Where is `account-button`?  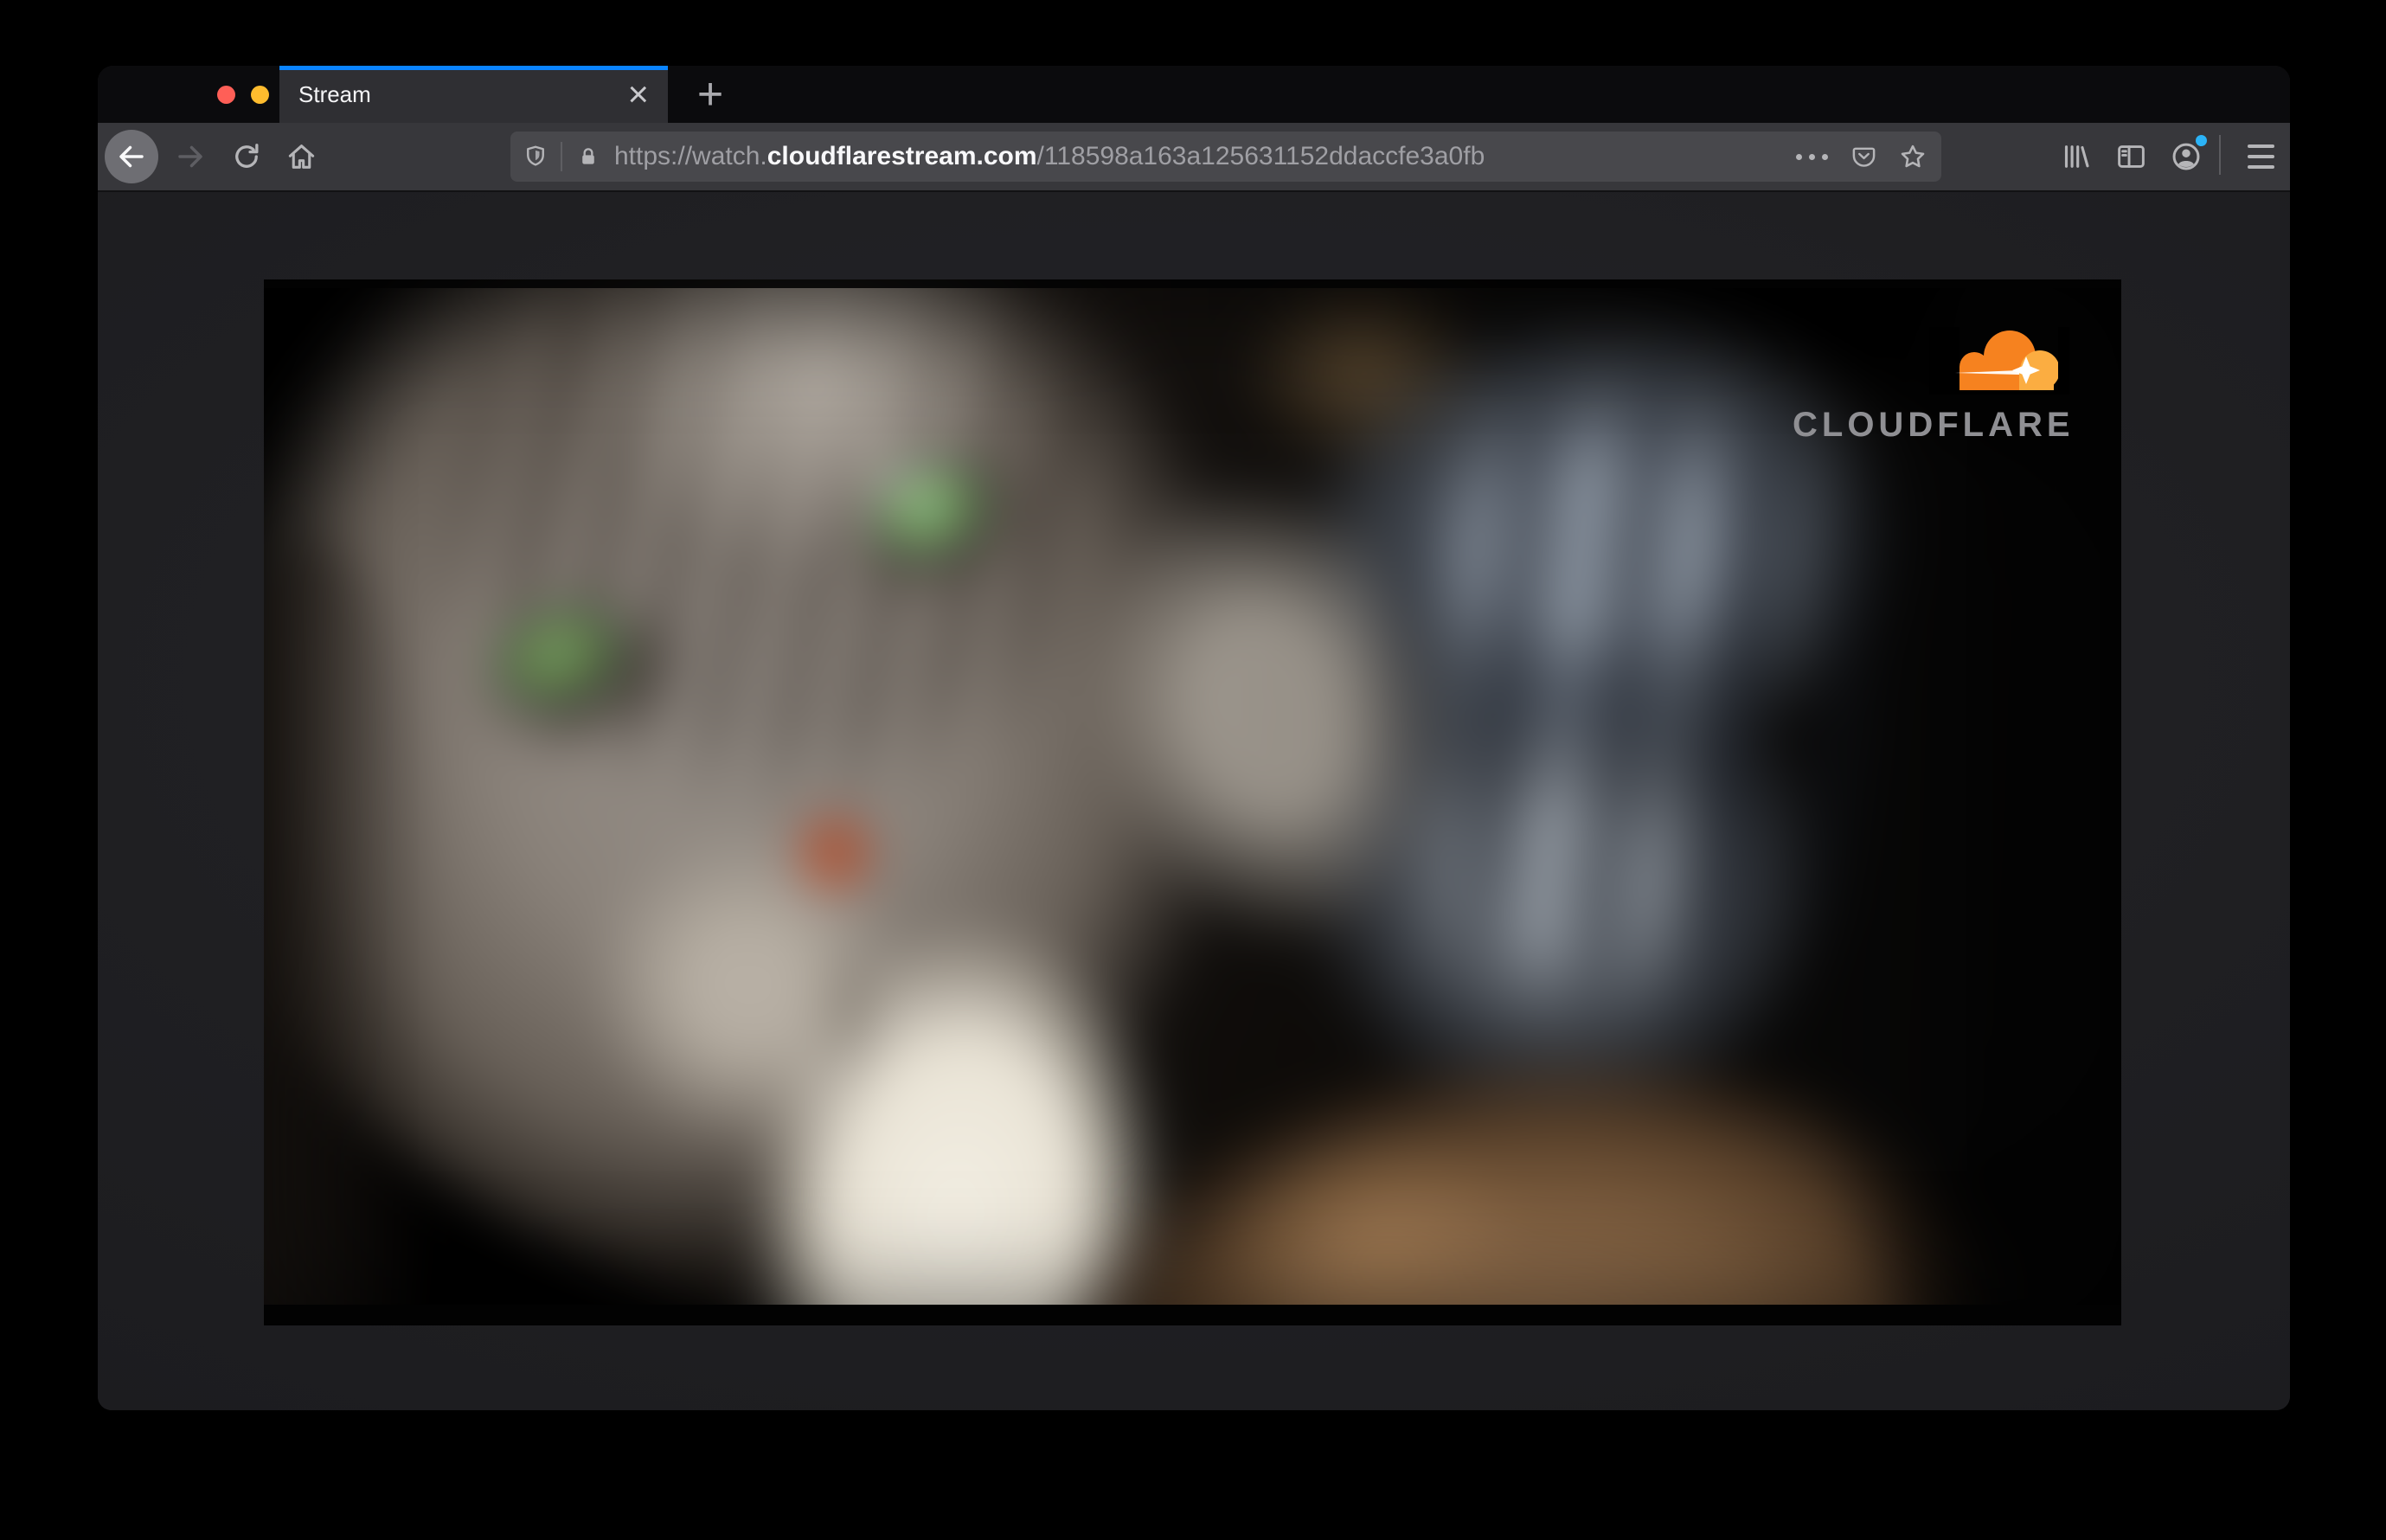
account-button is located at coordinates (2188, 154).